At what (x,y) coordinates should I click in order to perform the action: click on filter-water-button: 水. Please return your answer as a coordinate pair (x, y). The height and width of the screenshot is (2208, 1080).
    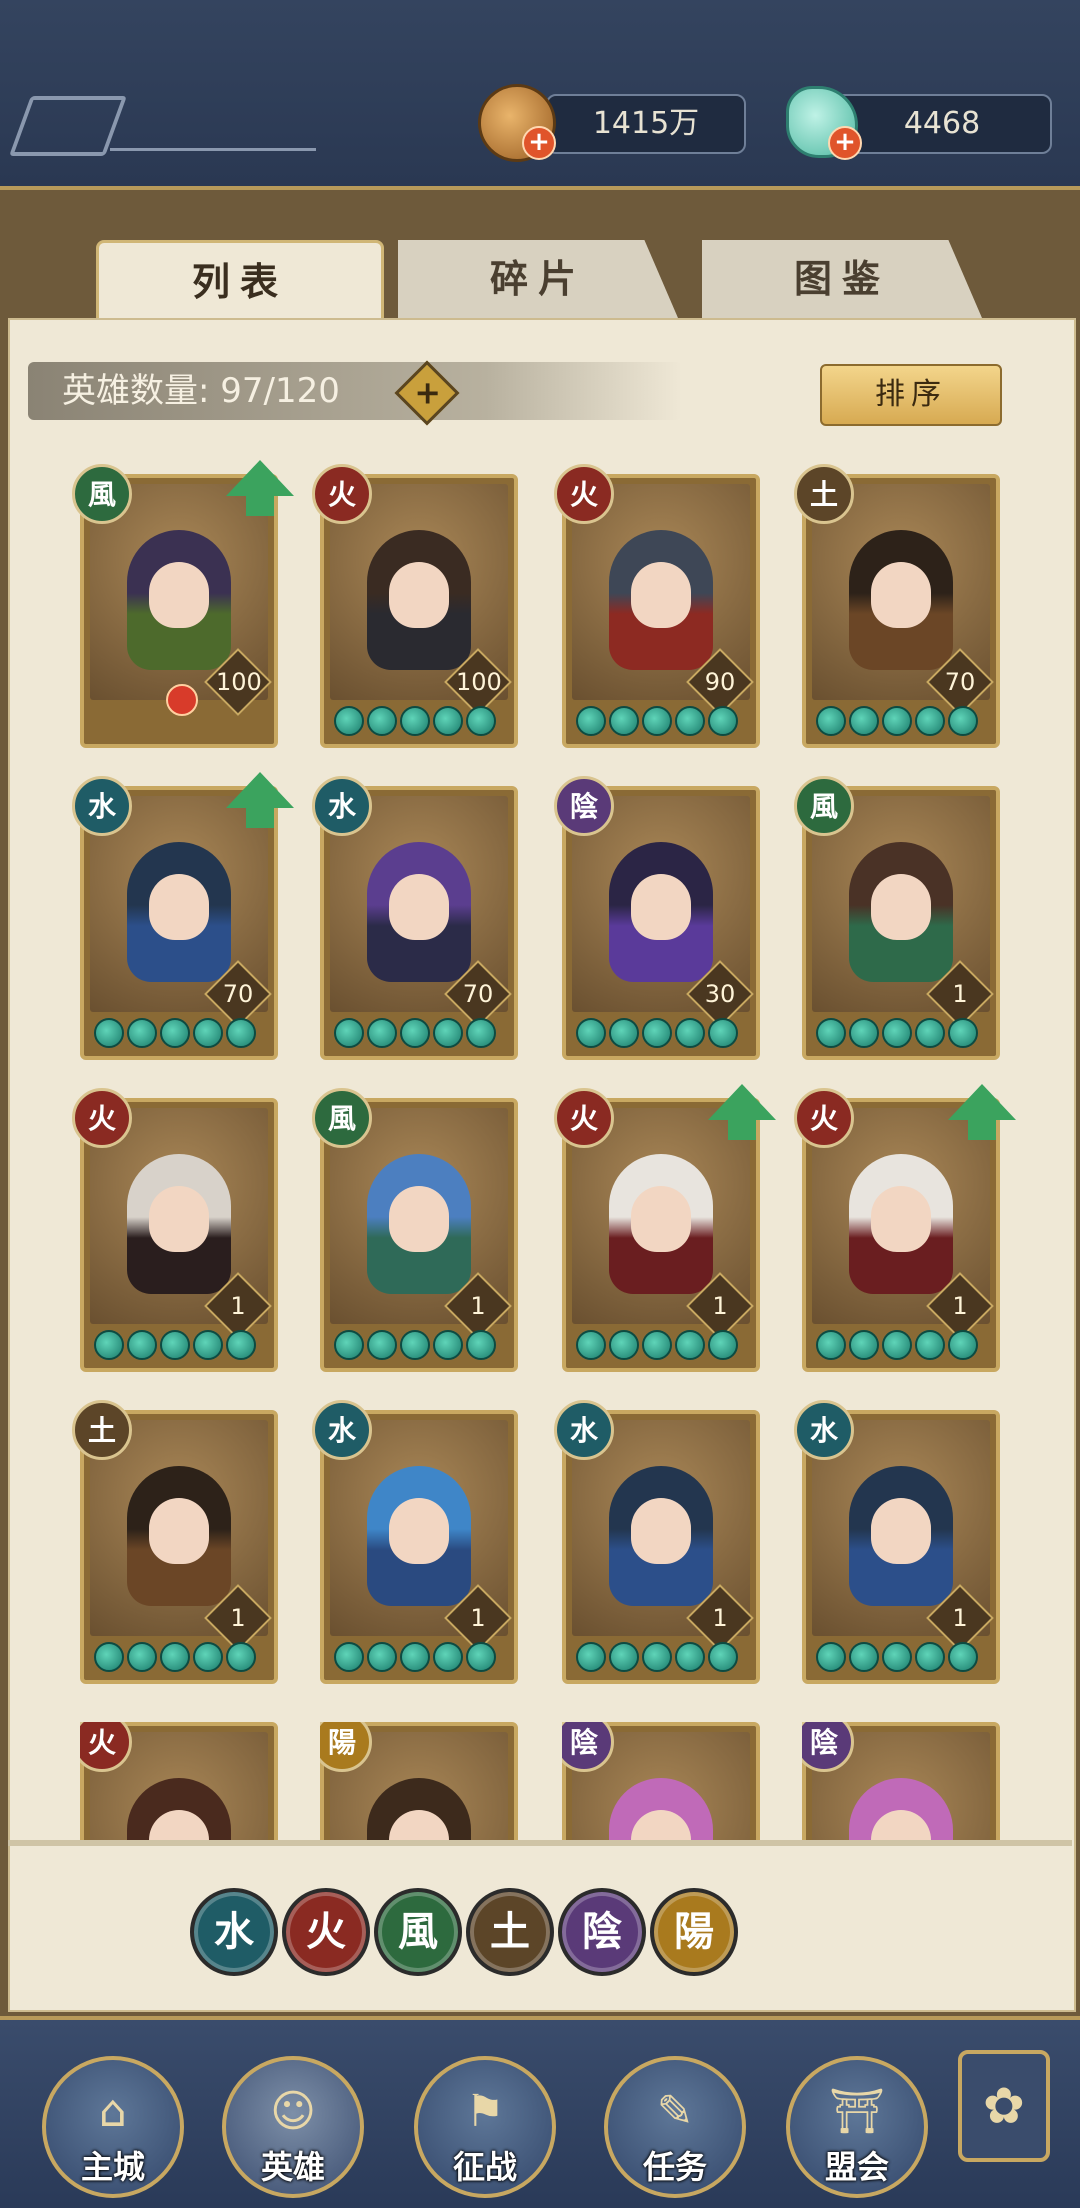
    Looking at the image, I should click on (234, 1932).